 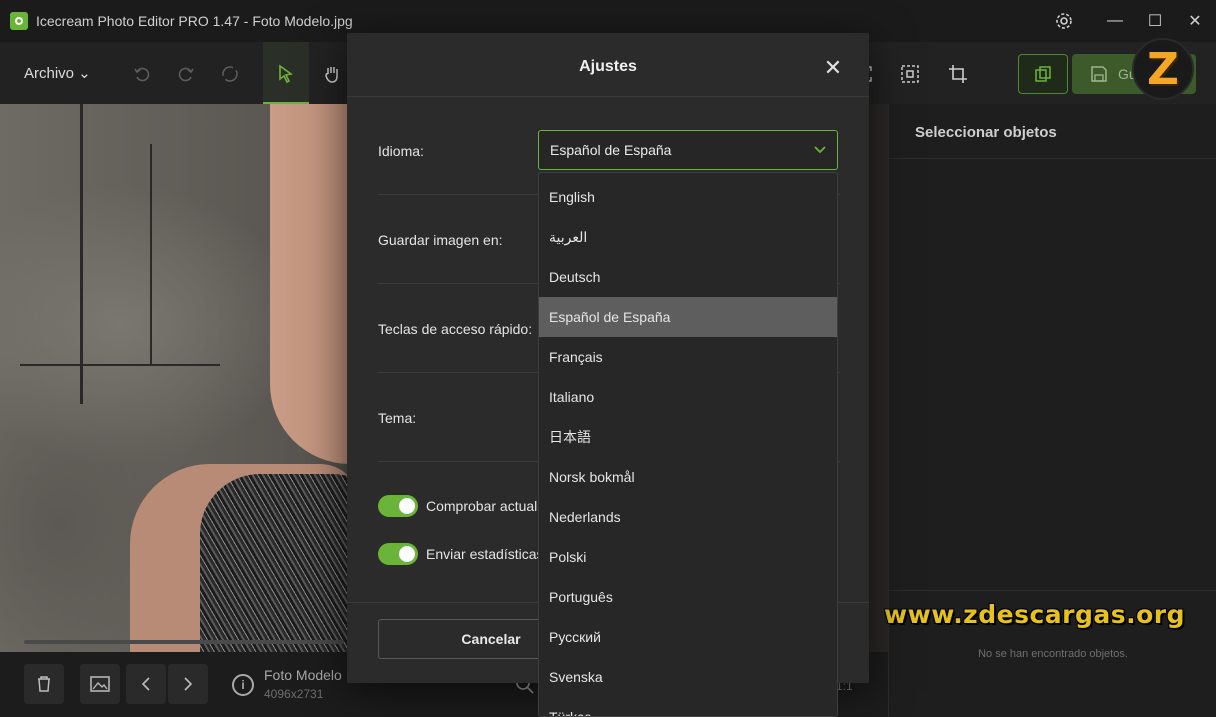 I want to click on file-dimensions: 4096x2731, so click(x=294, y=694).